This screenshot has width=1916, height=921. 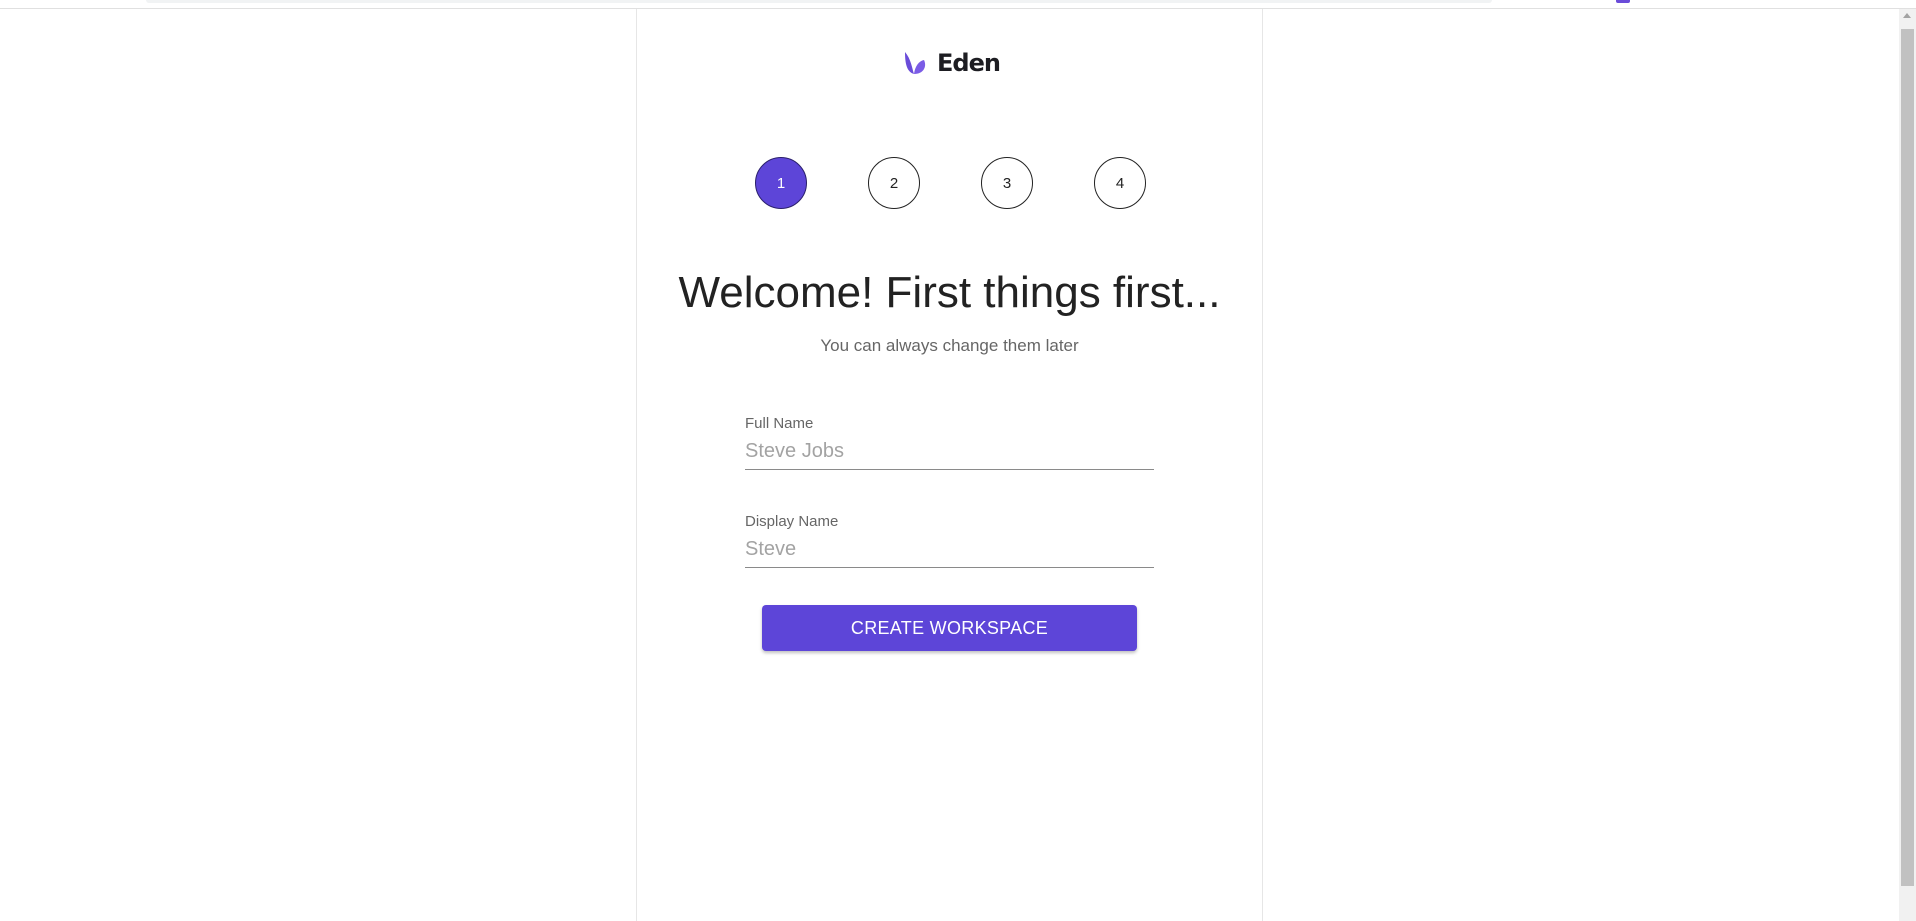 What do you see at coordinates (819, 1) in the screenshot?
I see `address-bar` at bounding box center [819, 1].